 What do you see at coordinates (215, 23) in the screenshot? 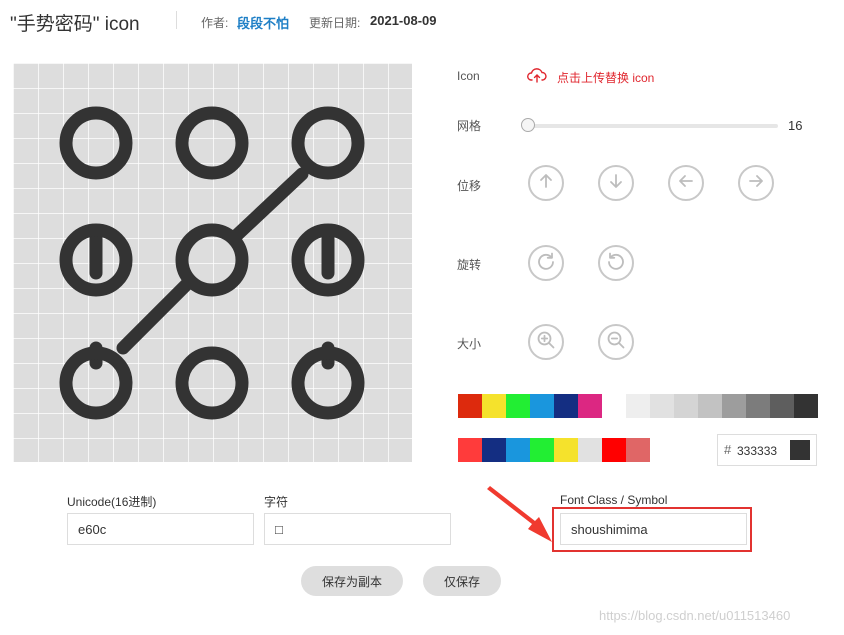
I see `author-label: 作者:` at bounding box center [215, 23].